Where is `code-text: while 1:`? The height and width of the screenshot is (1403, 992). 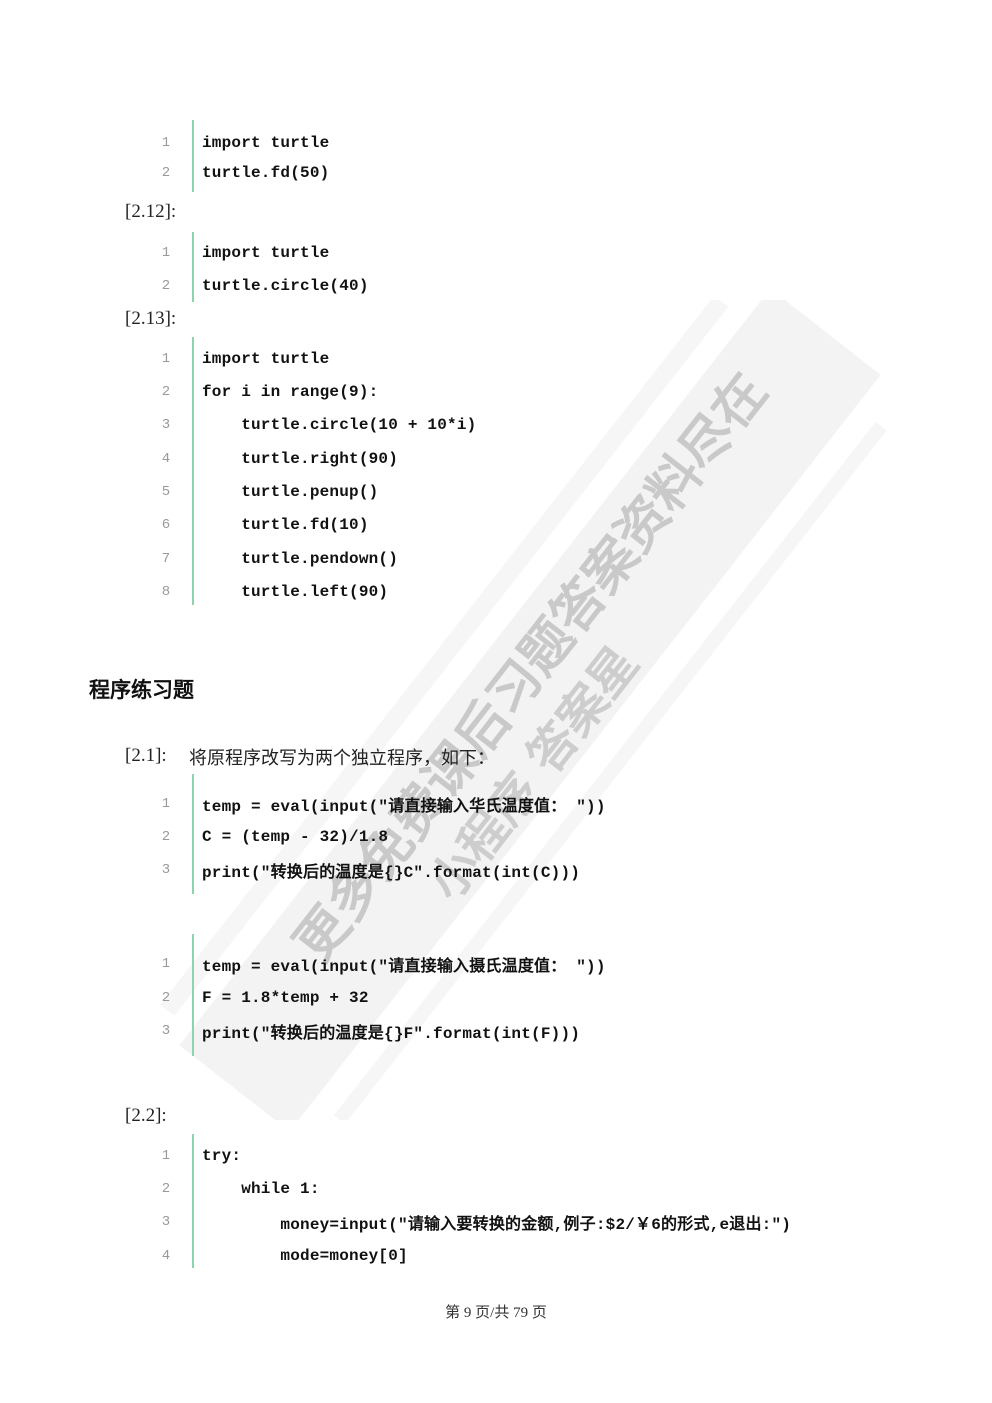 code-text: while 1: is located at coordinates (261, 1188).